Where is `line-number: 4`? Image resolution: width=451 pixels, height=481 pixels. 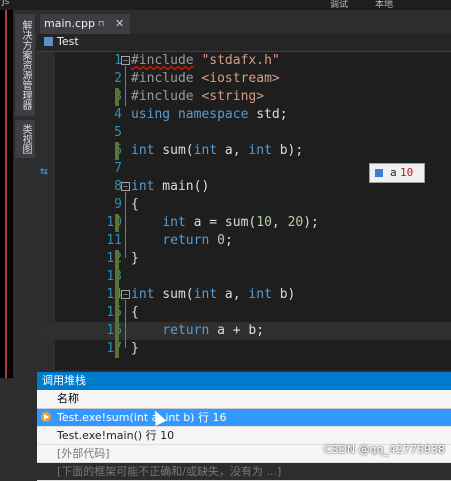
line-number: 4 is located at coordinates (118, 114).